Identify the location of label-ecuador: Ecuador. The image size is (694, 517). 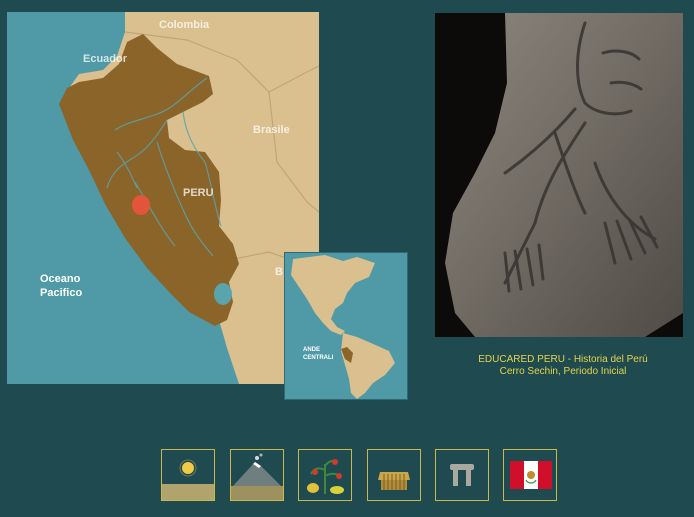
(105, 59).